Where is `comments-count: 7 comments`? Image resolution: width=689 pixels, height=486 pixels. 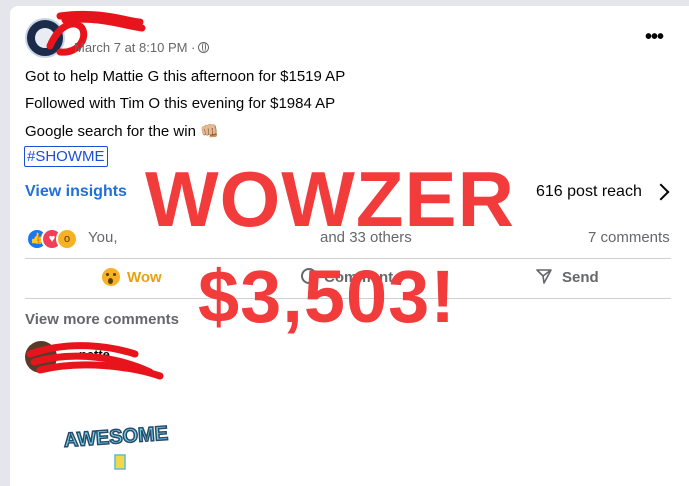 comments-count: 7 comments is located at coordinates (629, 237).